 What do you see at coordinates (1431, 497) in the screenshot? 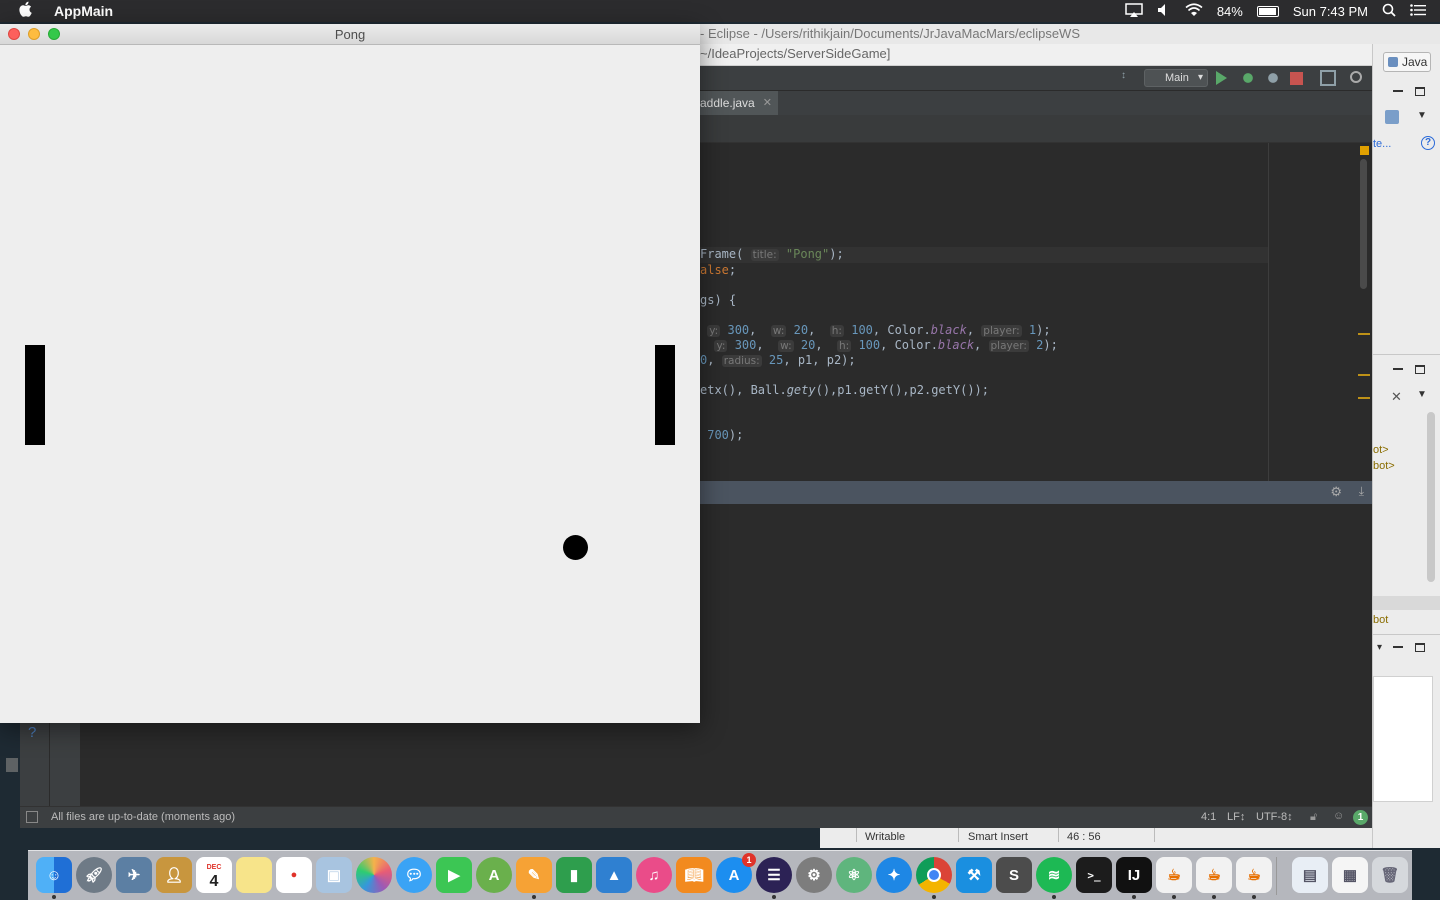
I see `scrollbar` at bounding box center [1431, 497].